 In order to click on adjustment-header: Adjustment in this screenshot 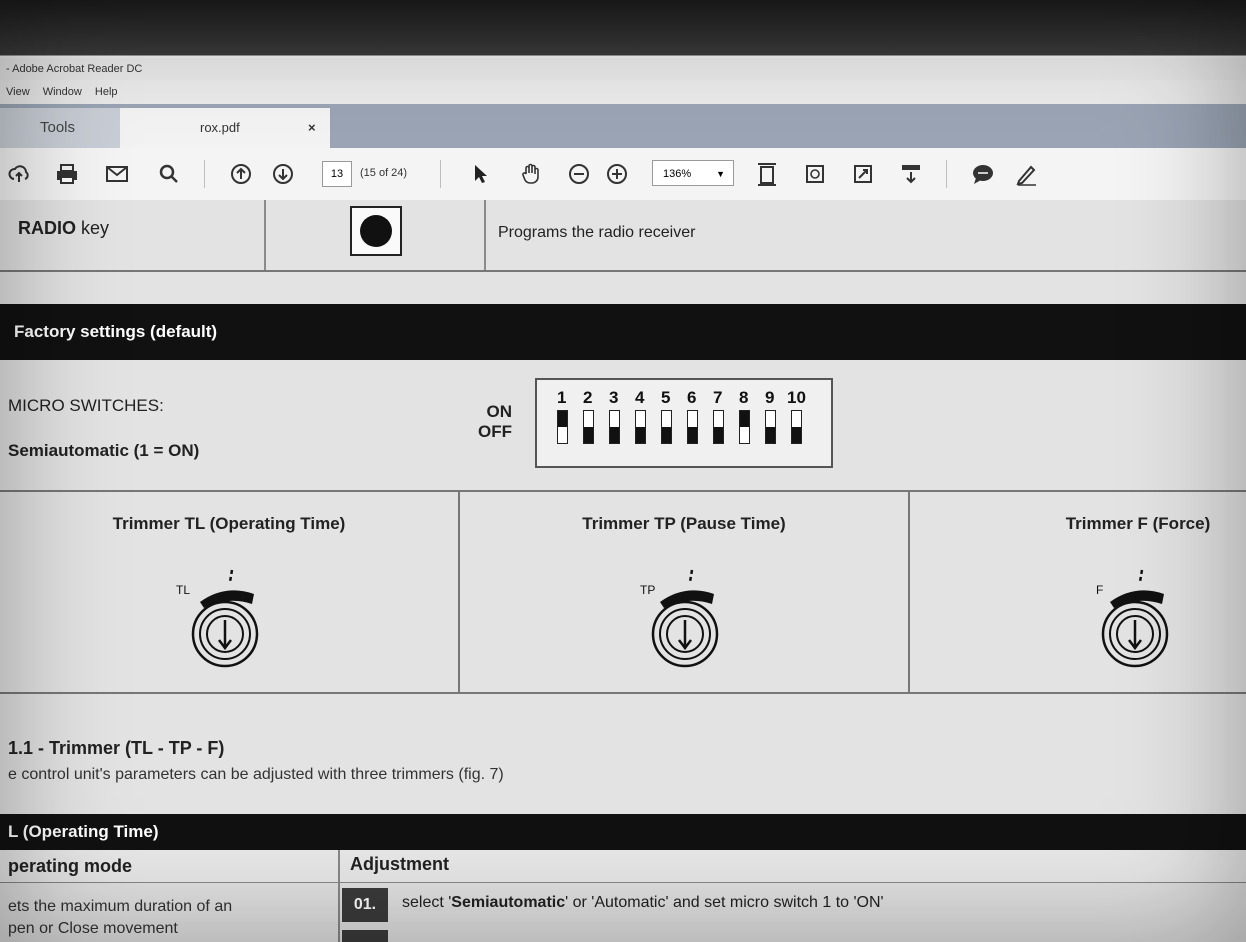, I will do `click(399, 864)`.